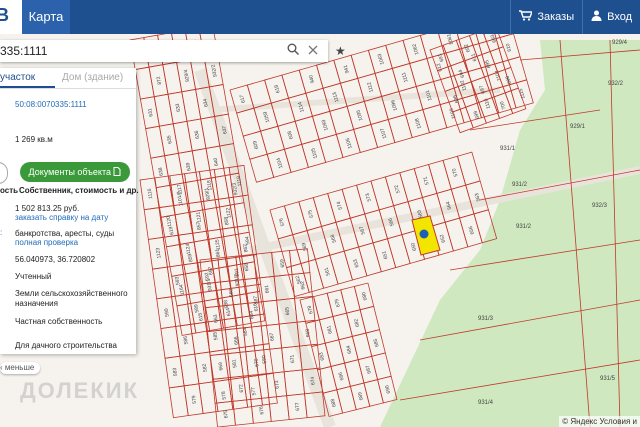 The height and width of the screenshot is (427, 640). What do you see at coordinates (221, 366) in the screenshot?
I see `parcel-number: 669` at bounding box center [221, 366].